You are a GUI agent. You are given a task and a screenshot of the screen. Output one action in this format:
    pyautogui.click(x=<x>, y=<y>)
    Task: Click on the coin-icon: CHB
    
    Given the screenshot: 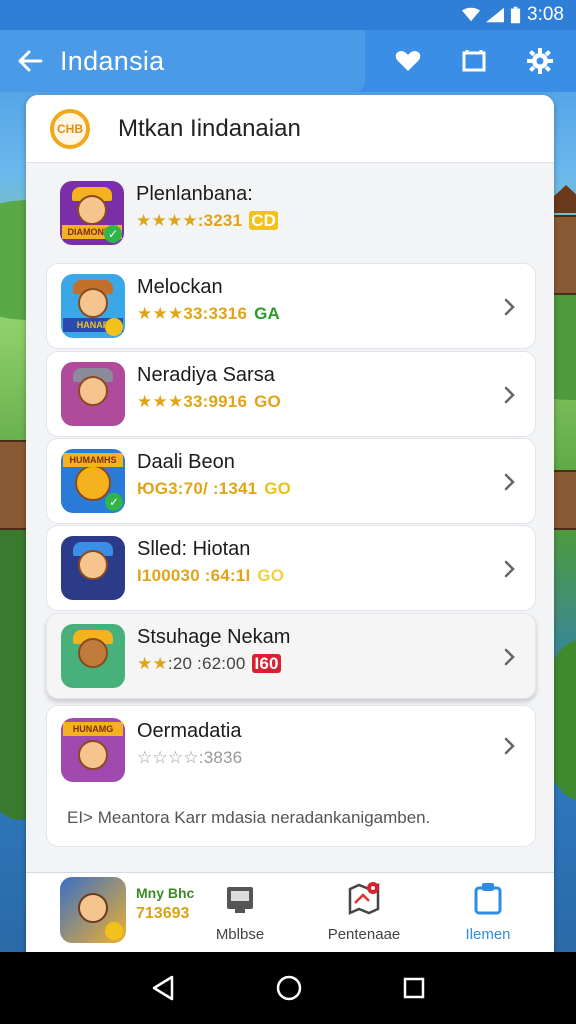 What is the action you would take?
    pyautogui.click(x=70, y=128)
    